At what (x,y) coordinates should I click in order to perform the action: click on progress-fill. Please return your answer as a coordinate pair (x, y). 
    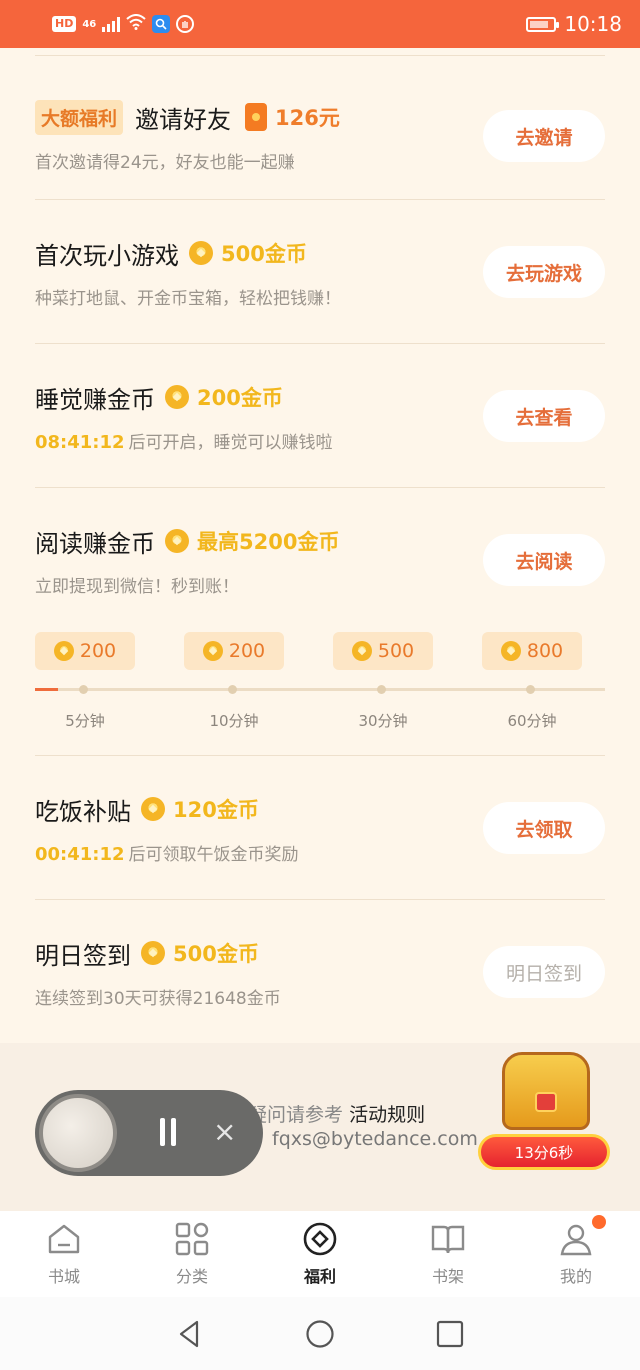
    Looking at the image, I should click on (46, 689).